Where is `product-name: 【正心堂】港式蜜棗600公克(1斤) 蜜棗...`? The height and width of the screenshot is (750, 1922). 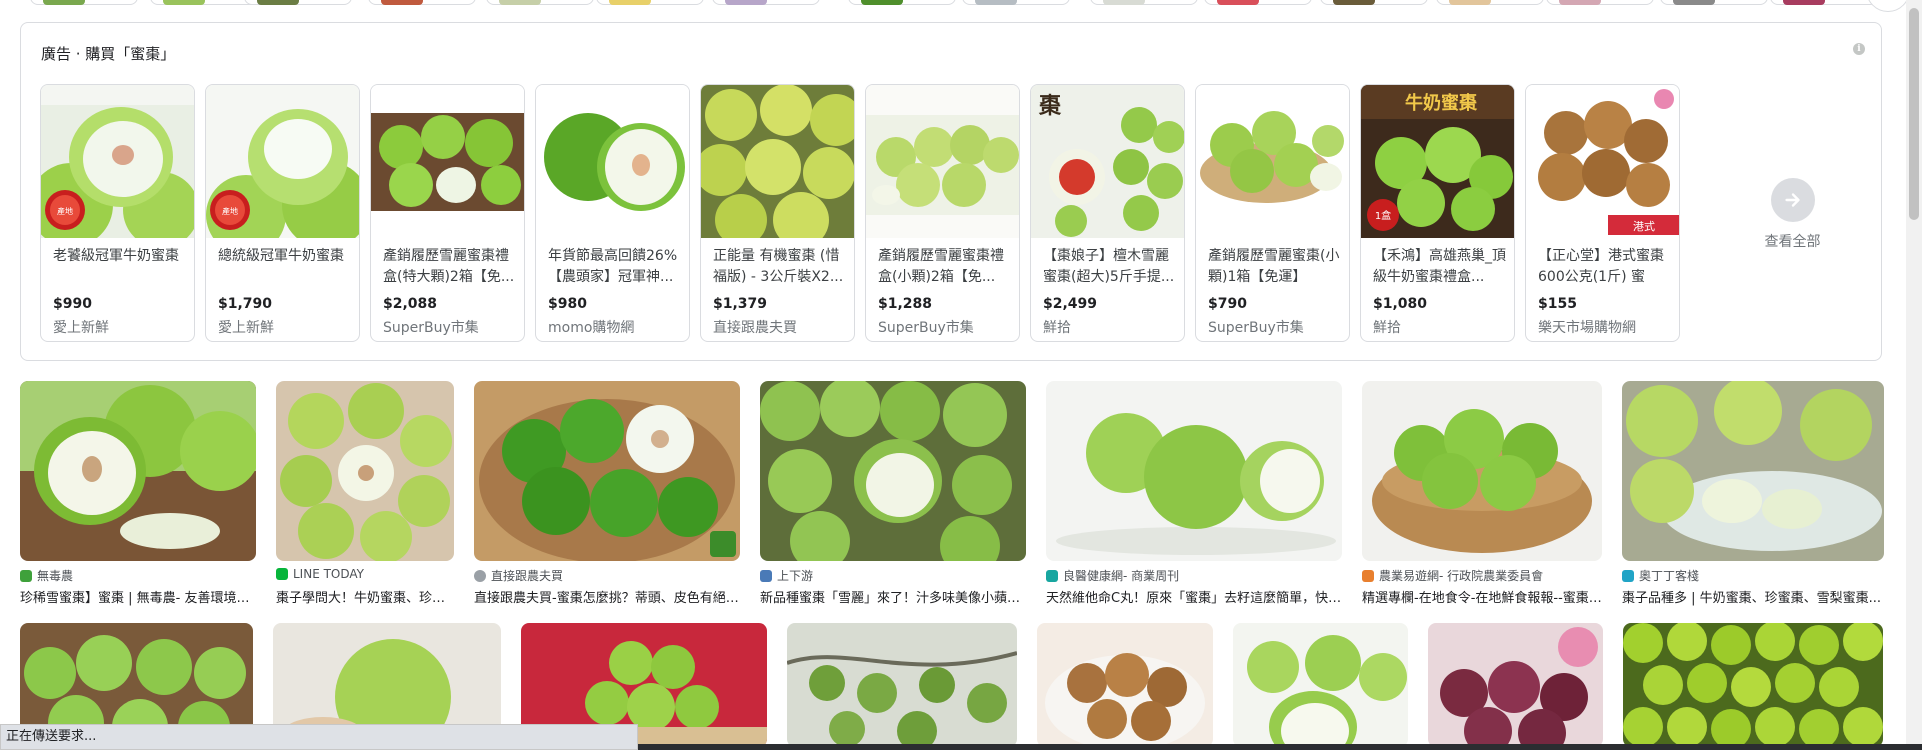 product-name: 【正心堂】港式蜜棗600公克(1斤) 蜜棗... is located at coordinates (1605, 267).